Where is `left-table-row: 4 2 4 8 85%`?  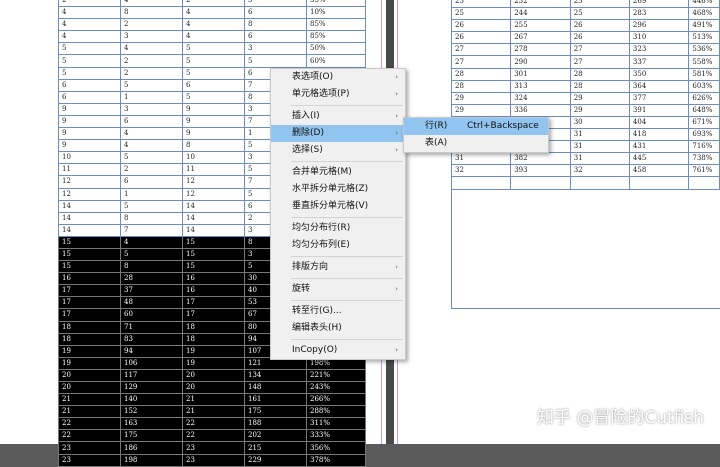 left-table-row: 4 2 4 8 85% is located at coordinates (212, 25).